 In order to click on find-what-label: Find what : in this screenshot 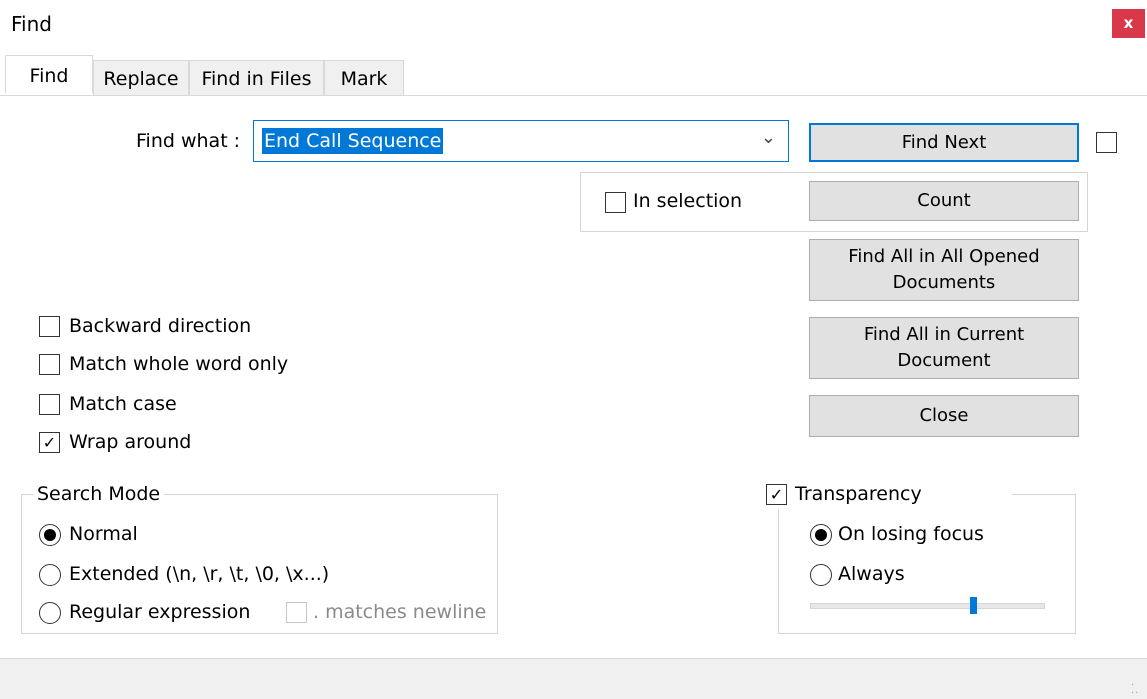, I will do `click(188, 141)`.